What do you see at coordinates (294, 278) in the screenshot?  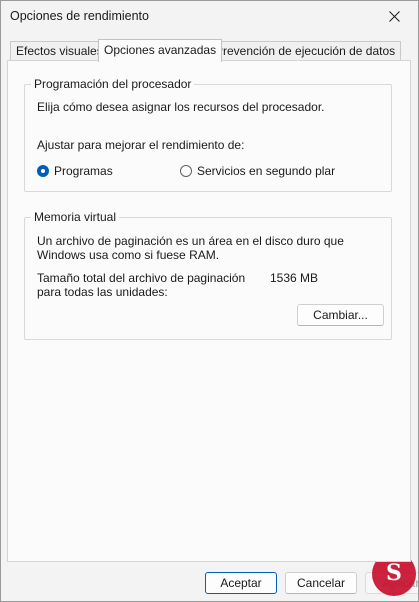 I see `paging-total-value: 1536 MB` at bounding box center [294, 278].